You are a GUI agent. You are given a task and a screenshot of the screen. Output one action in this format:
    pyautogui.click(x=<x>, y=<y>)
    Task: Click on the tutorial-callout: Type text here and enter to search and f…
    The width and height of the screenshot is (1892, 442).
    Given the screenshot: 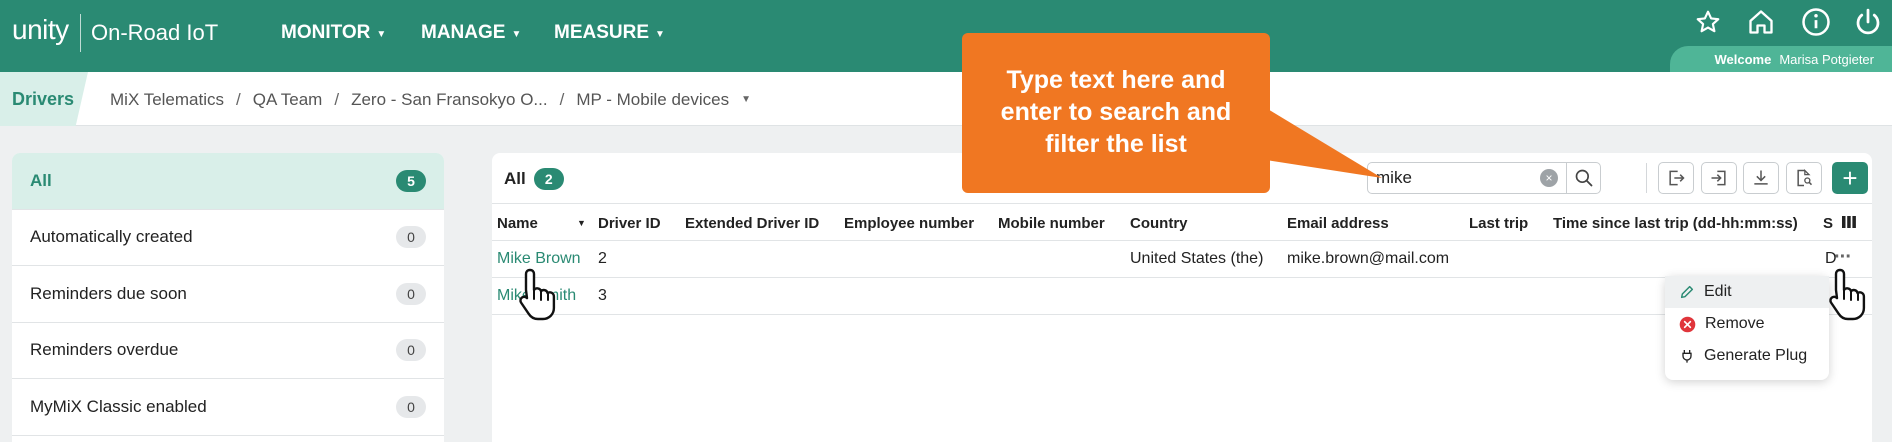 What is the action you would take?
    pyautogui.click(x=1116, y=113)
    